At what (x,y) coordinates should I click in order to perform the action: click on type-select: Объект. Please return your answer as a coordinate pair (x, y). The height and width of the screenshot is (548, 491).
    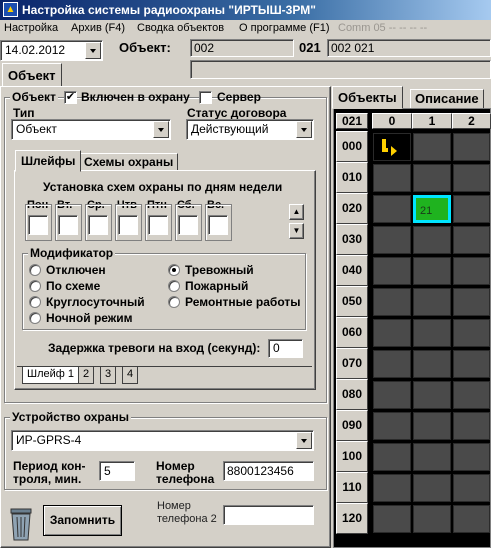
    Looking at the image, I should click on (91, 129).